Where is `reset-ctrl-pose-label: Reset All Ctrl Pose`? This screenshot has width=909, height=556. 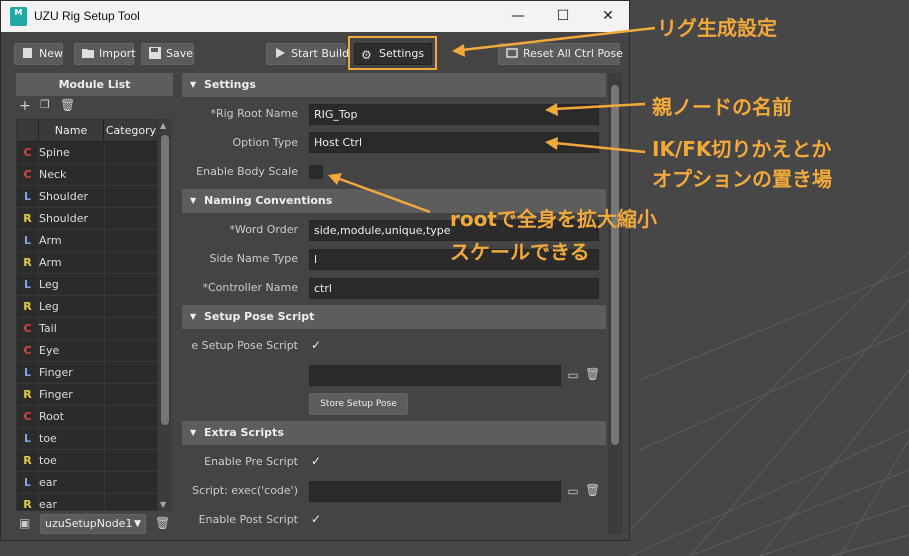
reset-ctrl-pose-label: Reset All Ctrl Pose is located at coordinates (573, 53).